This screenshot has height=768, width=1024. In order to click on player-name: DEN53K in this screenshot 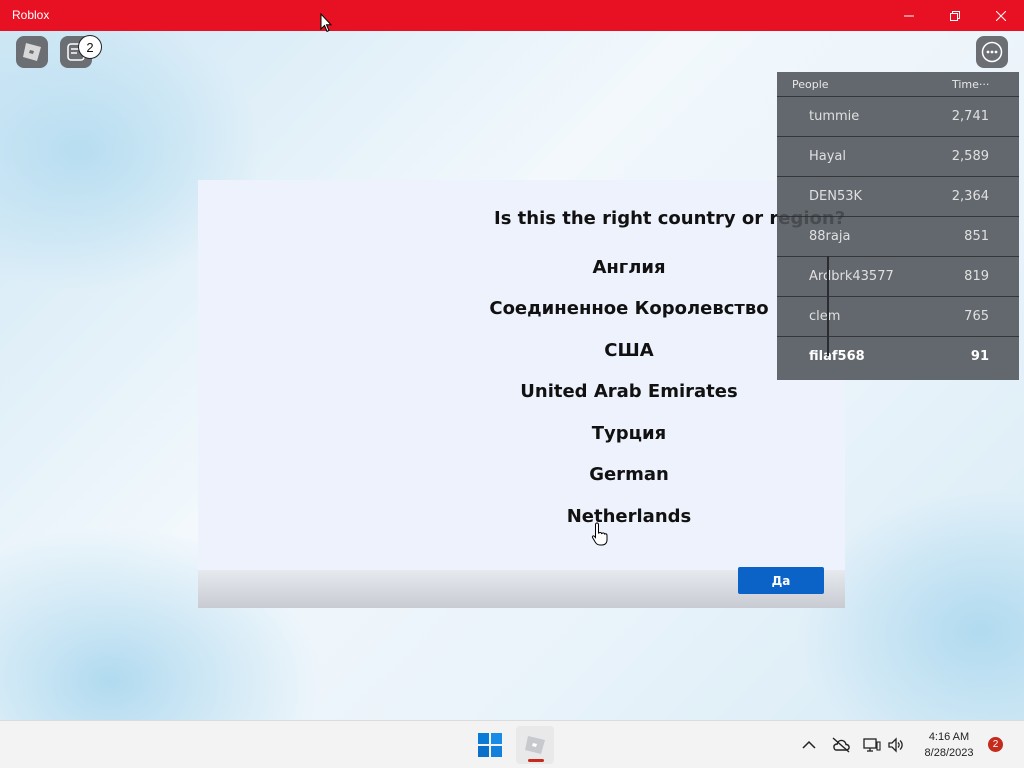, I will do `click(836, 196)`.